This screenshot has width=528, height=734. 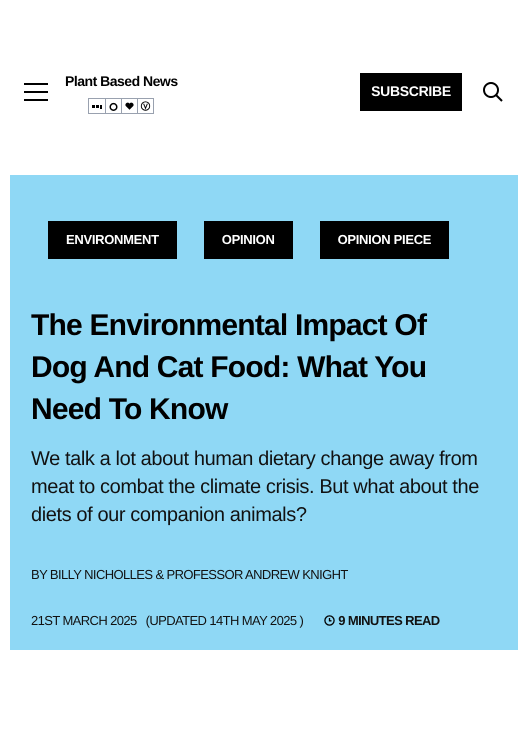 I want to click on updated-date: (UPDATED 14TH MAY 2025 ), so click(x=225, y=621).